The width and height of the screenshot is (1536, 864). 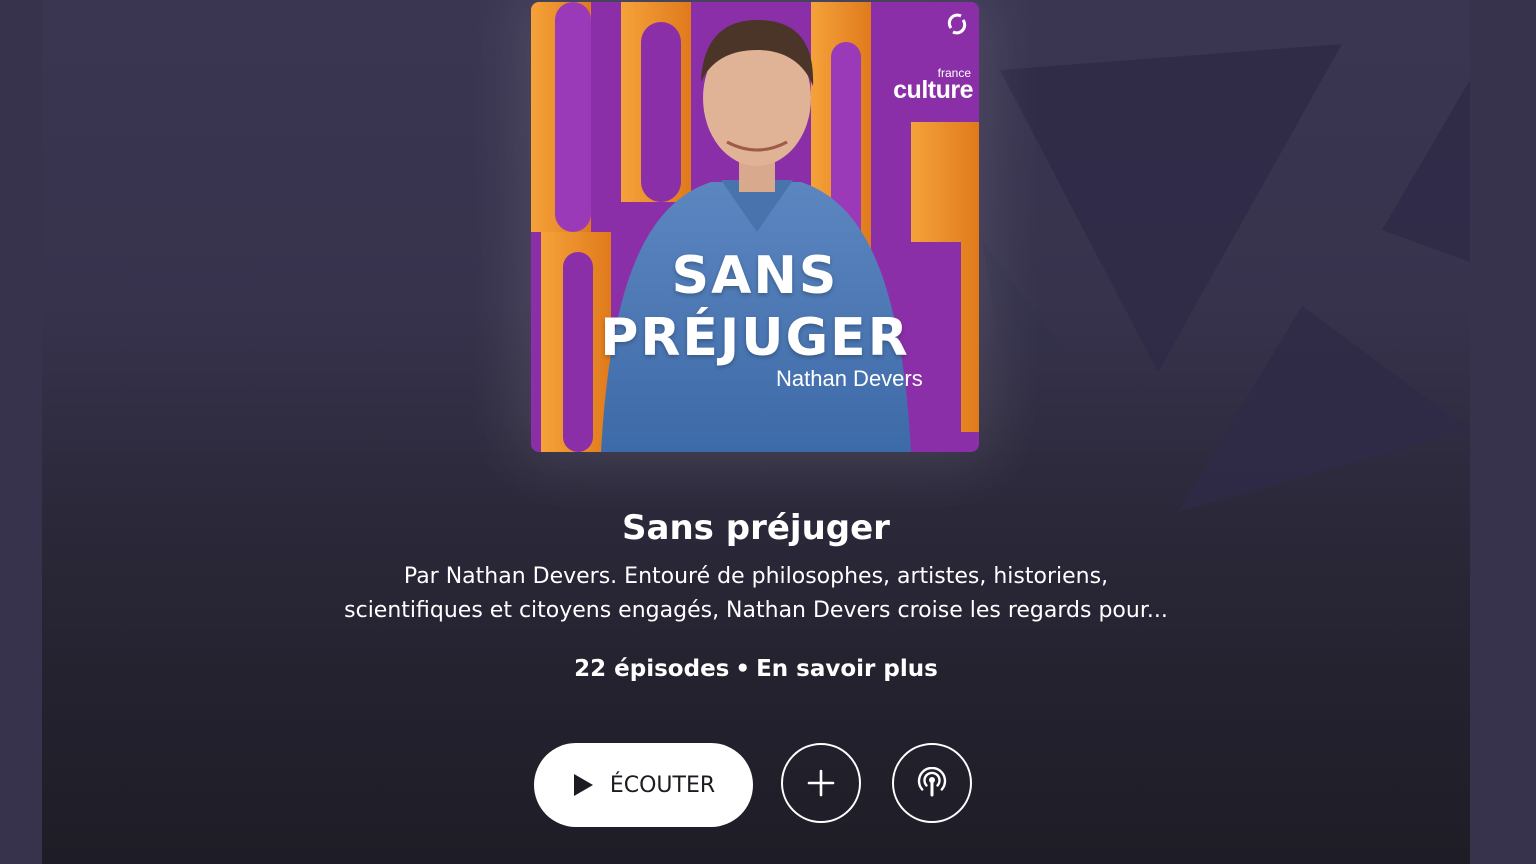 I want to click on episode-count: 22 épisodes, so click(x=652, y=669).